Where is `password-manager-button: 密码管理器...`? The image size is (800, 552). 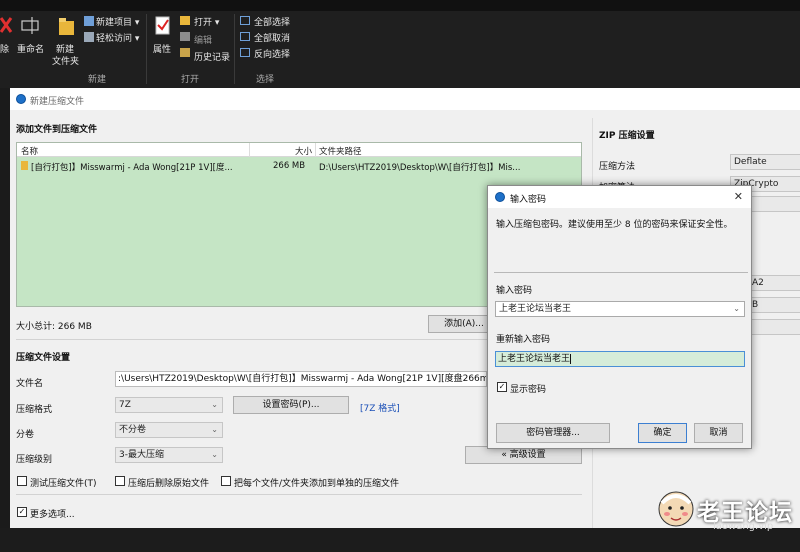 password-manager-button: 密码管理器... is located at coordinates (553, 433).